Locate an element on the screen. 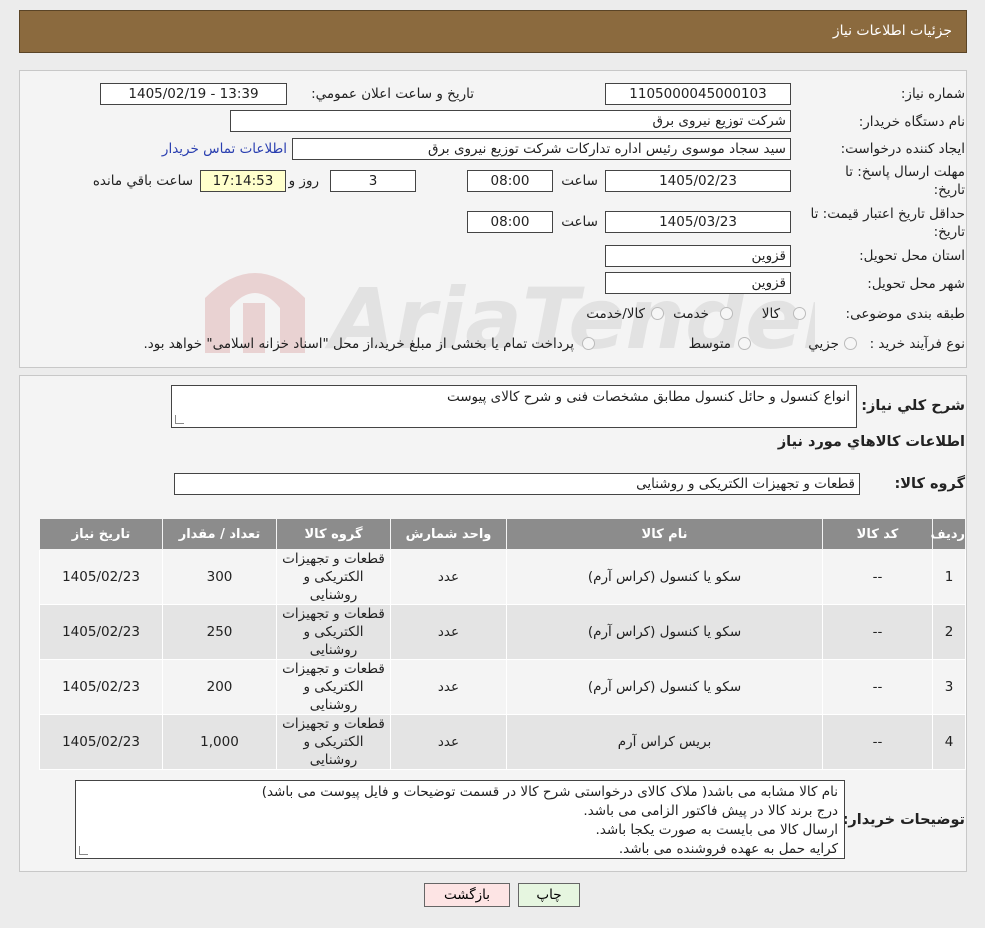  deadline-label: مهلت ارسال پاسخ: تا is located at coordinates (905, 172).